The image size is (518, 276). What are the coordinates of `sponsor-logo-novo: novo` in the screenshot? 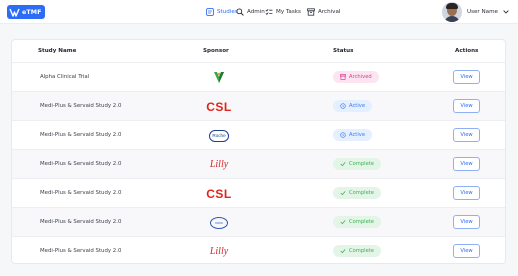 It's located at (219, 222).